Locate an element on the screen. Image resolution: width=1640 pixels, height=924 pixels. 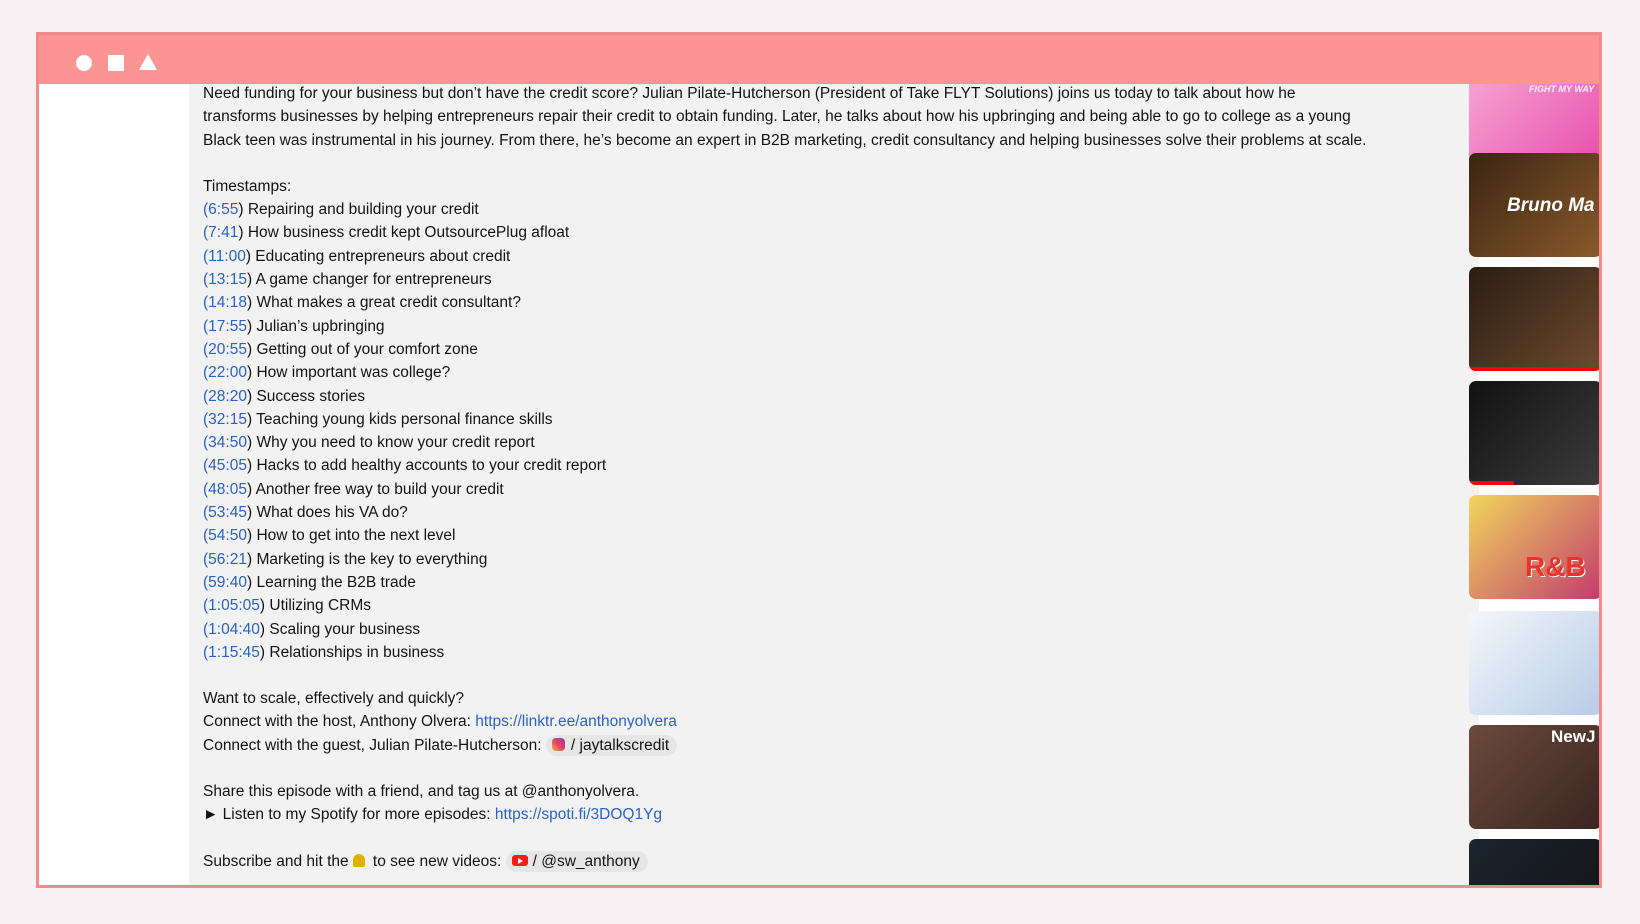
subscribe-suffix: to see new videos: is located at coordinates (437, 861).